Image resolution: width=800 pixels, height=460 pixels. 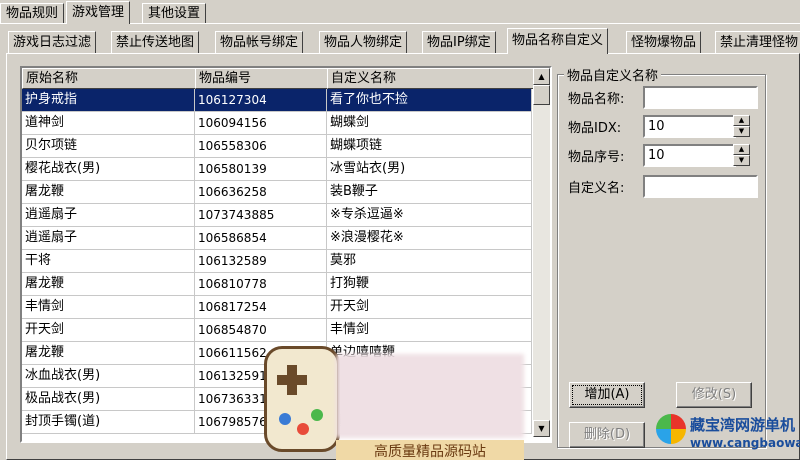 I want to click on cell-item-id: 1073743885, so click(x=261, y=215).